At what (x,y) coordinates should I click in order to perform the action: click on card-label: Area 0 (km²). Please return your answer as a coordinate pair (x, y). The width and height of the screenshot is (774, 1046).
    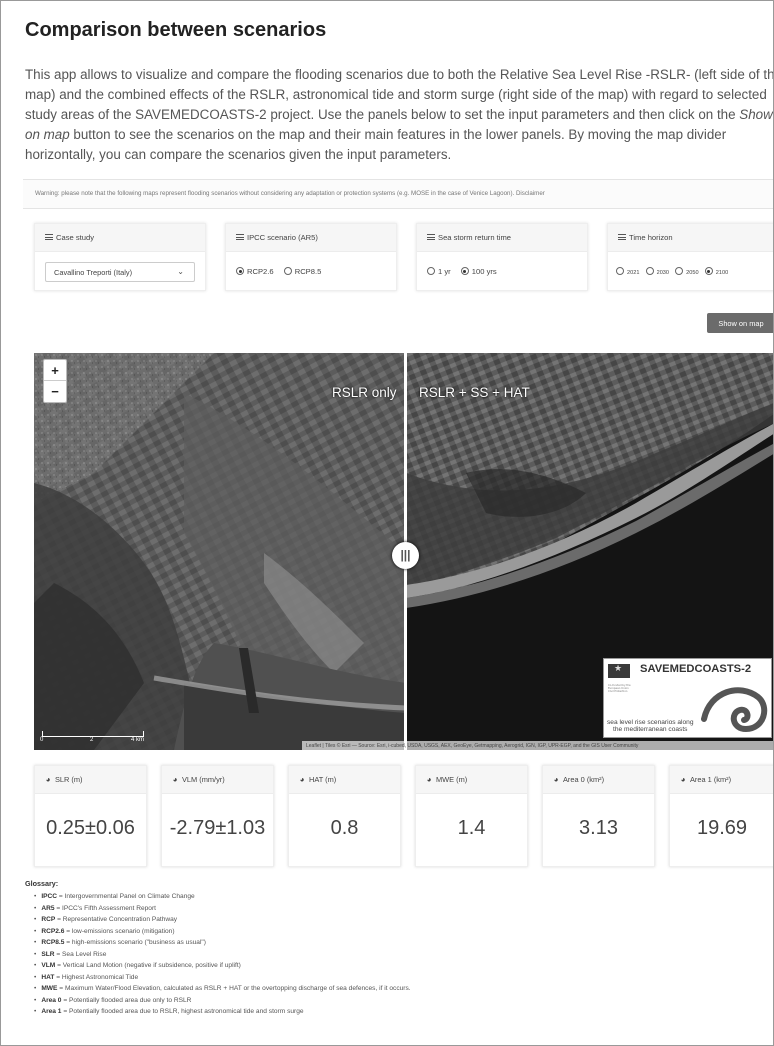
    Looking at the image, I should click on (584, 779).